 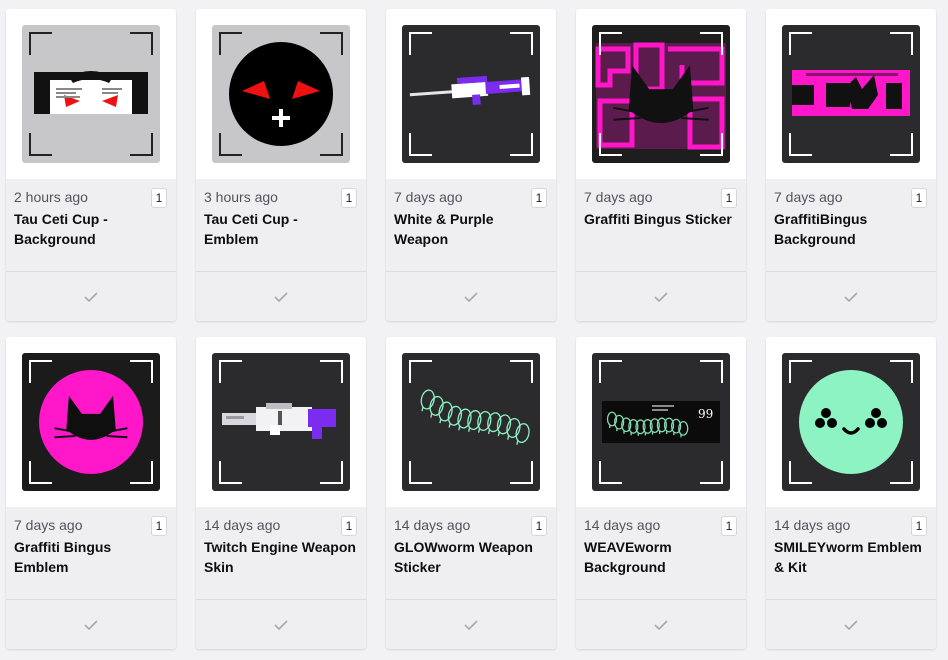 I want to click on card-meta: 7 days ago 1 GraffitiBingus Background, so click(x=851, y=225).